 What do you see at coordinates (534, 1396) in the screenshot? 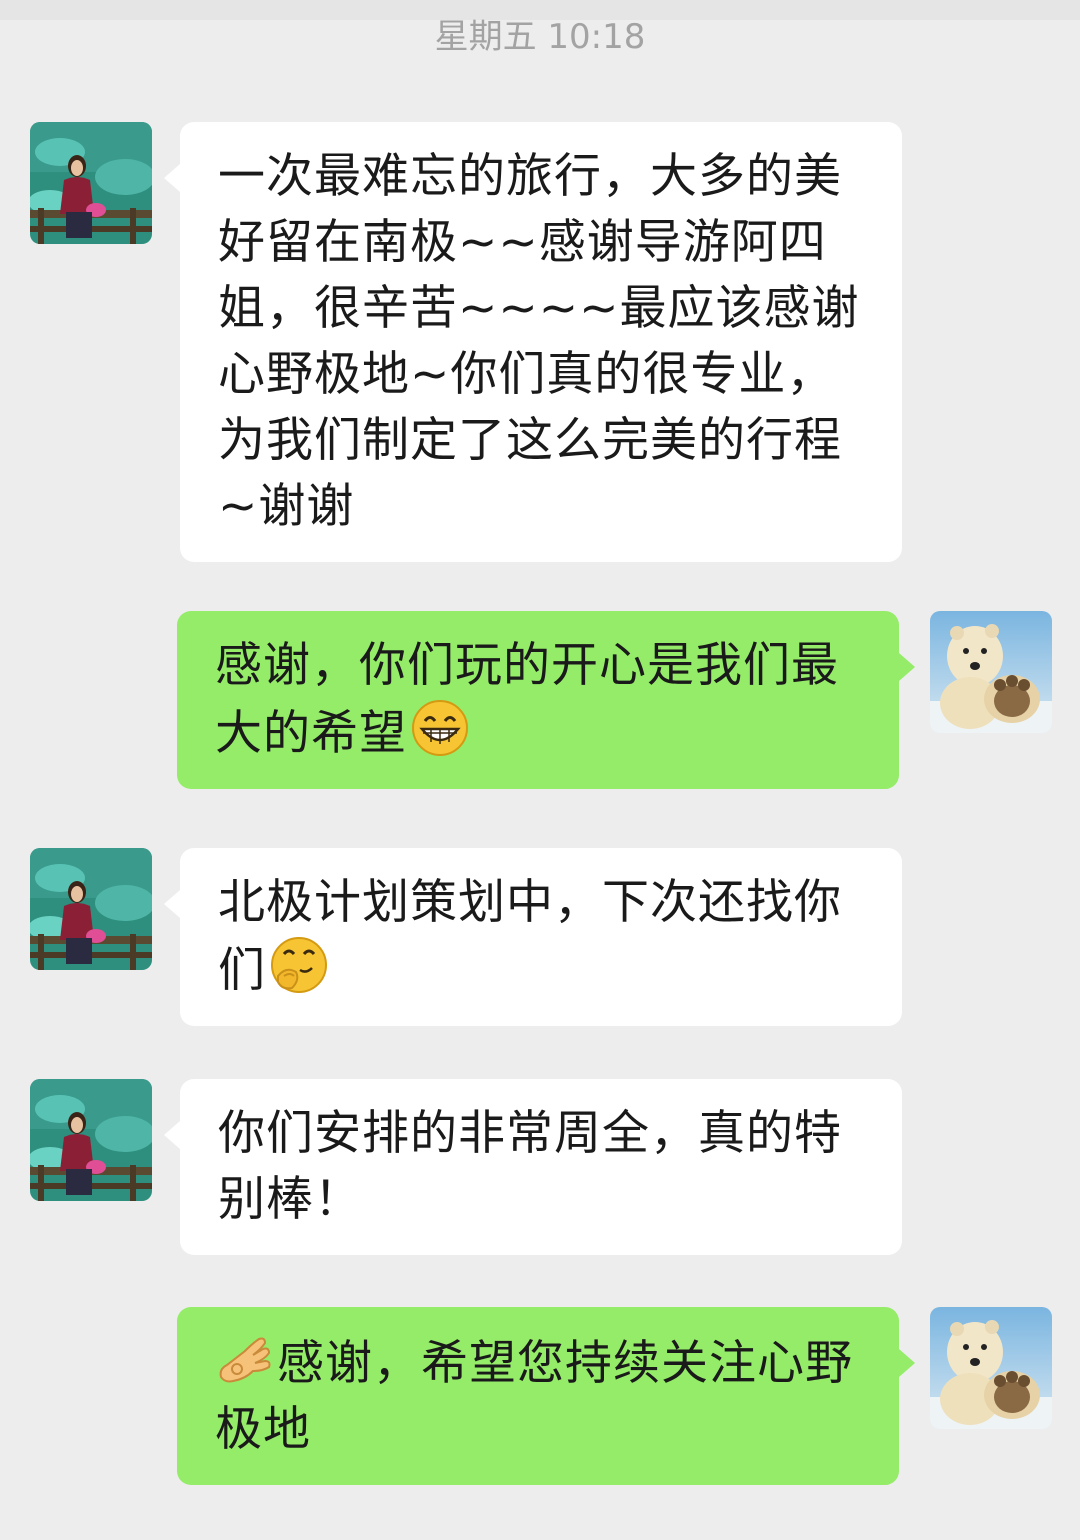
I see `message-text: 感谢，希望您持续关注心野极地` at bounding box center [534, 1396].